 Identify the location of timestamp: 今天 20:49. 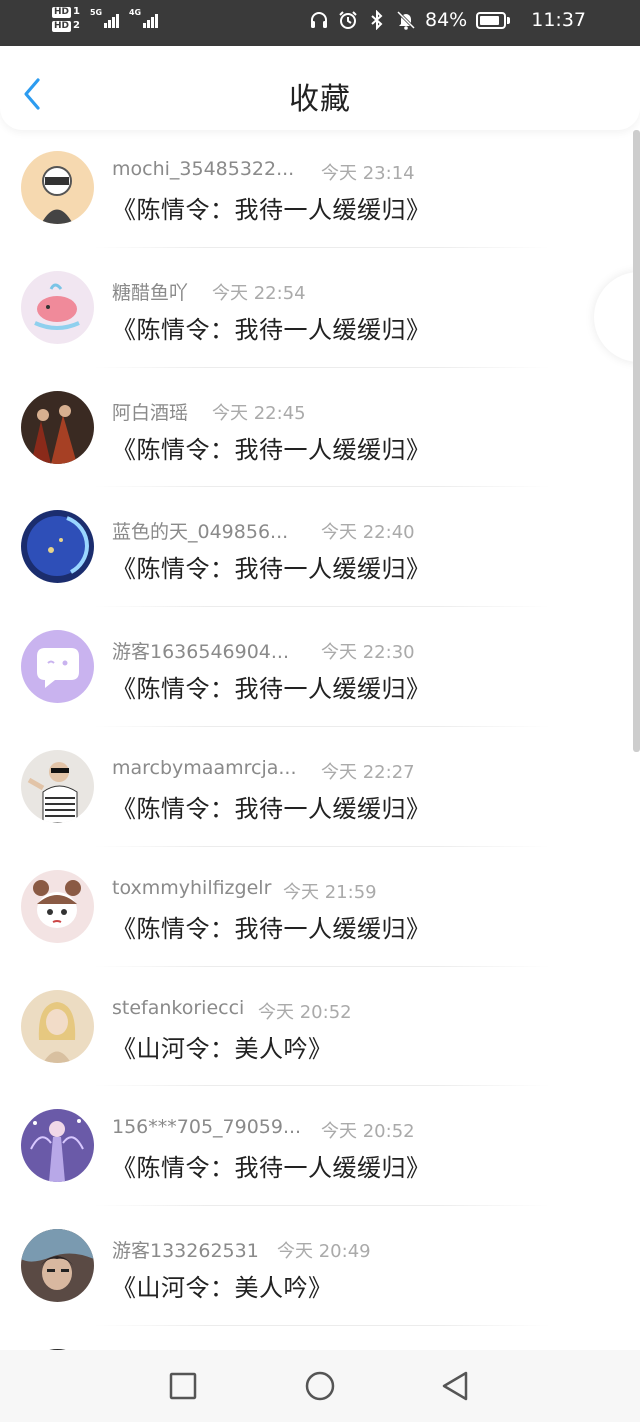
(324, 1252).